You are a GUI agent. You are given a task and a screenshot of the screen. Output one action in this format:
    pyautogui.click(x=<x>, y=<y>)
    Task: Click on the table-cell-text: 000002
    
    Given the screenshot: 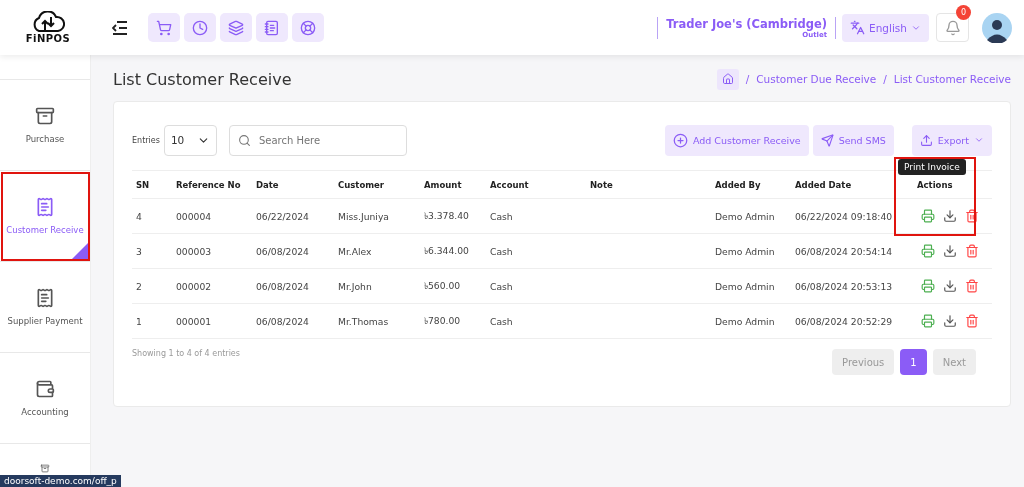 What is the action you would take?
    pyautogui.click(x=194, y=286)
    